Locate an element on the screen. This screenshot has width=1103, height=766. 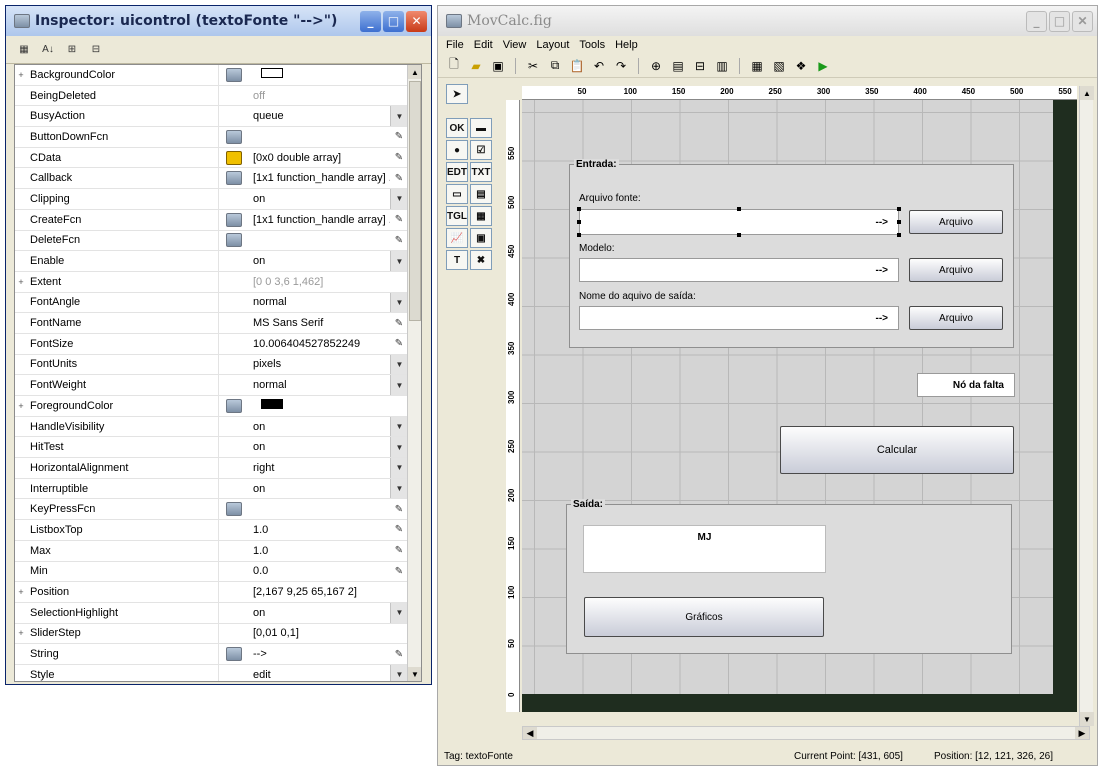
scroll-left-icon: ◀ is located at coordinates (530, 733).